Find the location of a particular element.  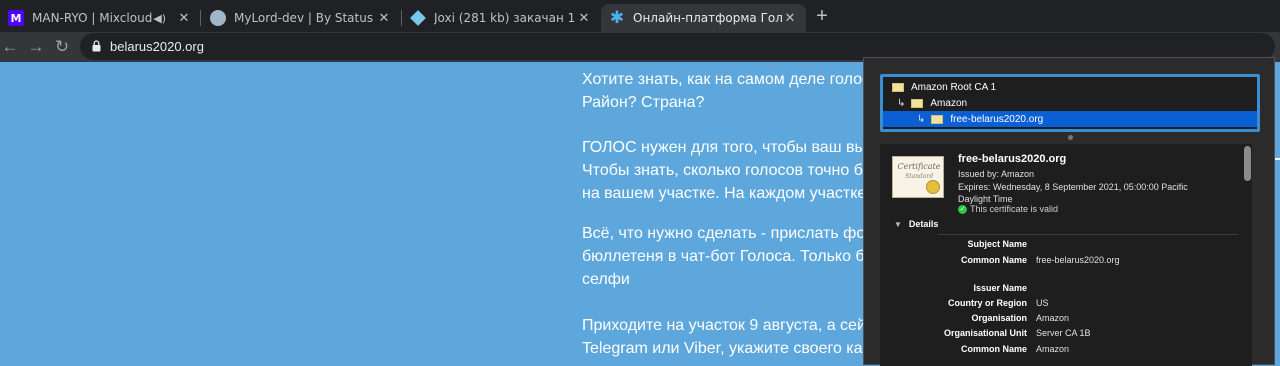

tab-mixcloud: M MAN-RYO | Mixcloud ◀) ✕ is located at coordinates (100, 18).